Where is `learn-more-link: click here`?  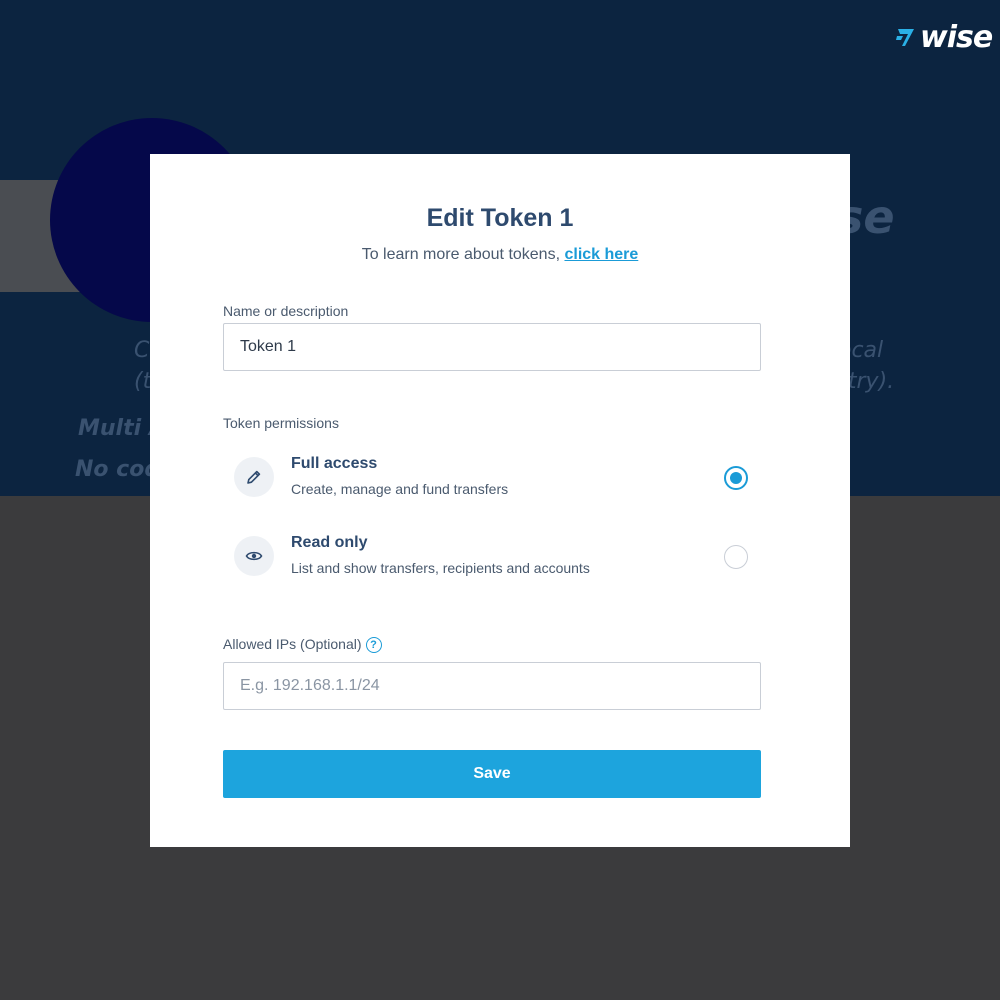 learn-more-link: click here is located at coordinates (601, 254).